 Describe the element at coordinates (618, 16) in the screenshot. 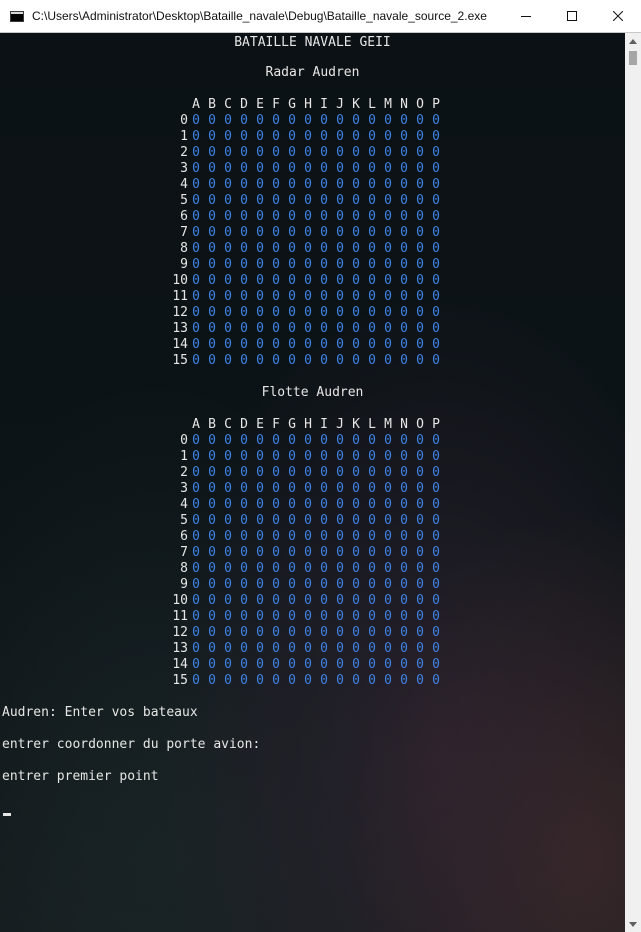

I see `close-button` at that location.